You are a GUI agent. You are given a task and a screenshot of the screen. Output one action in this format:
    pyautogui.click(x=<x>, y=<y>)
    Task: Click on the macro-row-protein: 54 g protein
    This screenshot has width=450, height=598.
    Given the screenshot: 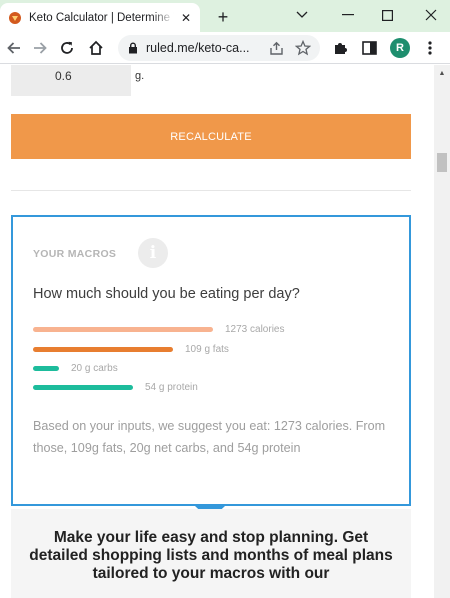 What is the action you would take?
    pyautogui.click(x=115, y=387)
    